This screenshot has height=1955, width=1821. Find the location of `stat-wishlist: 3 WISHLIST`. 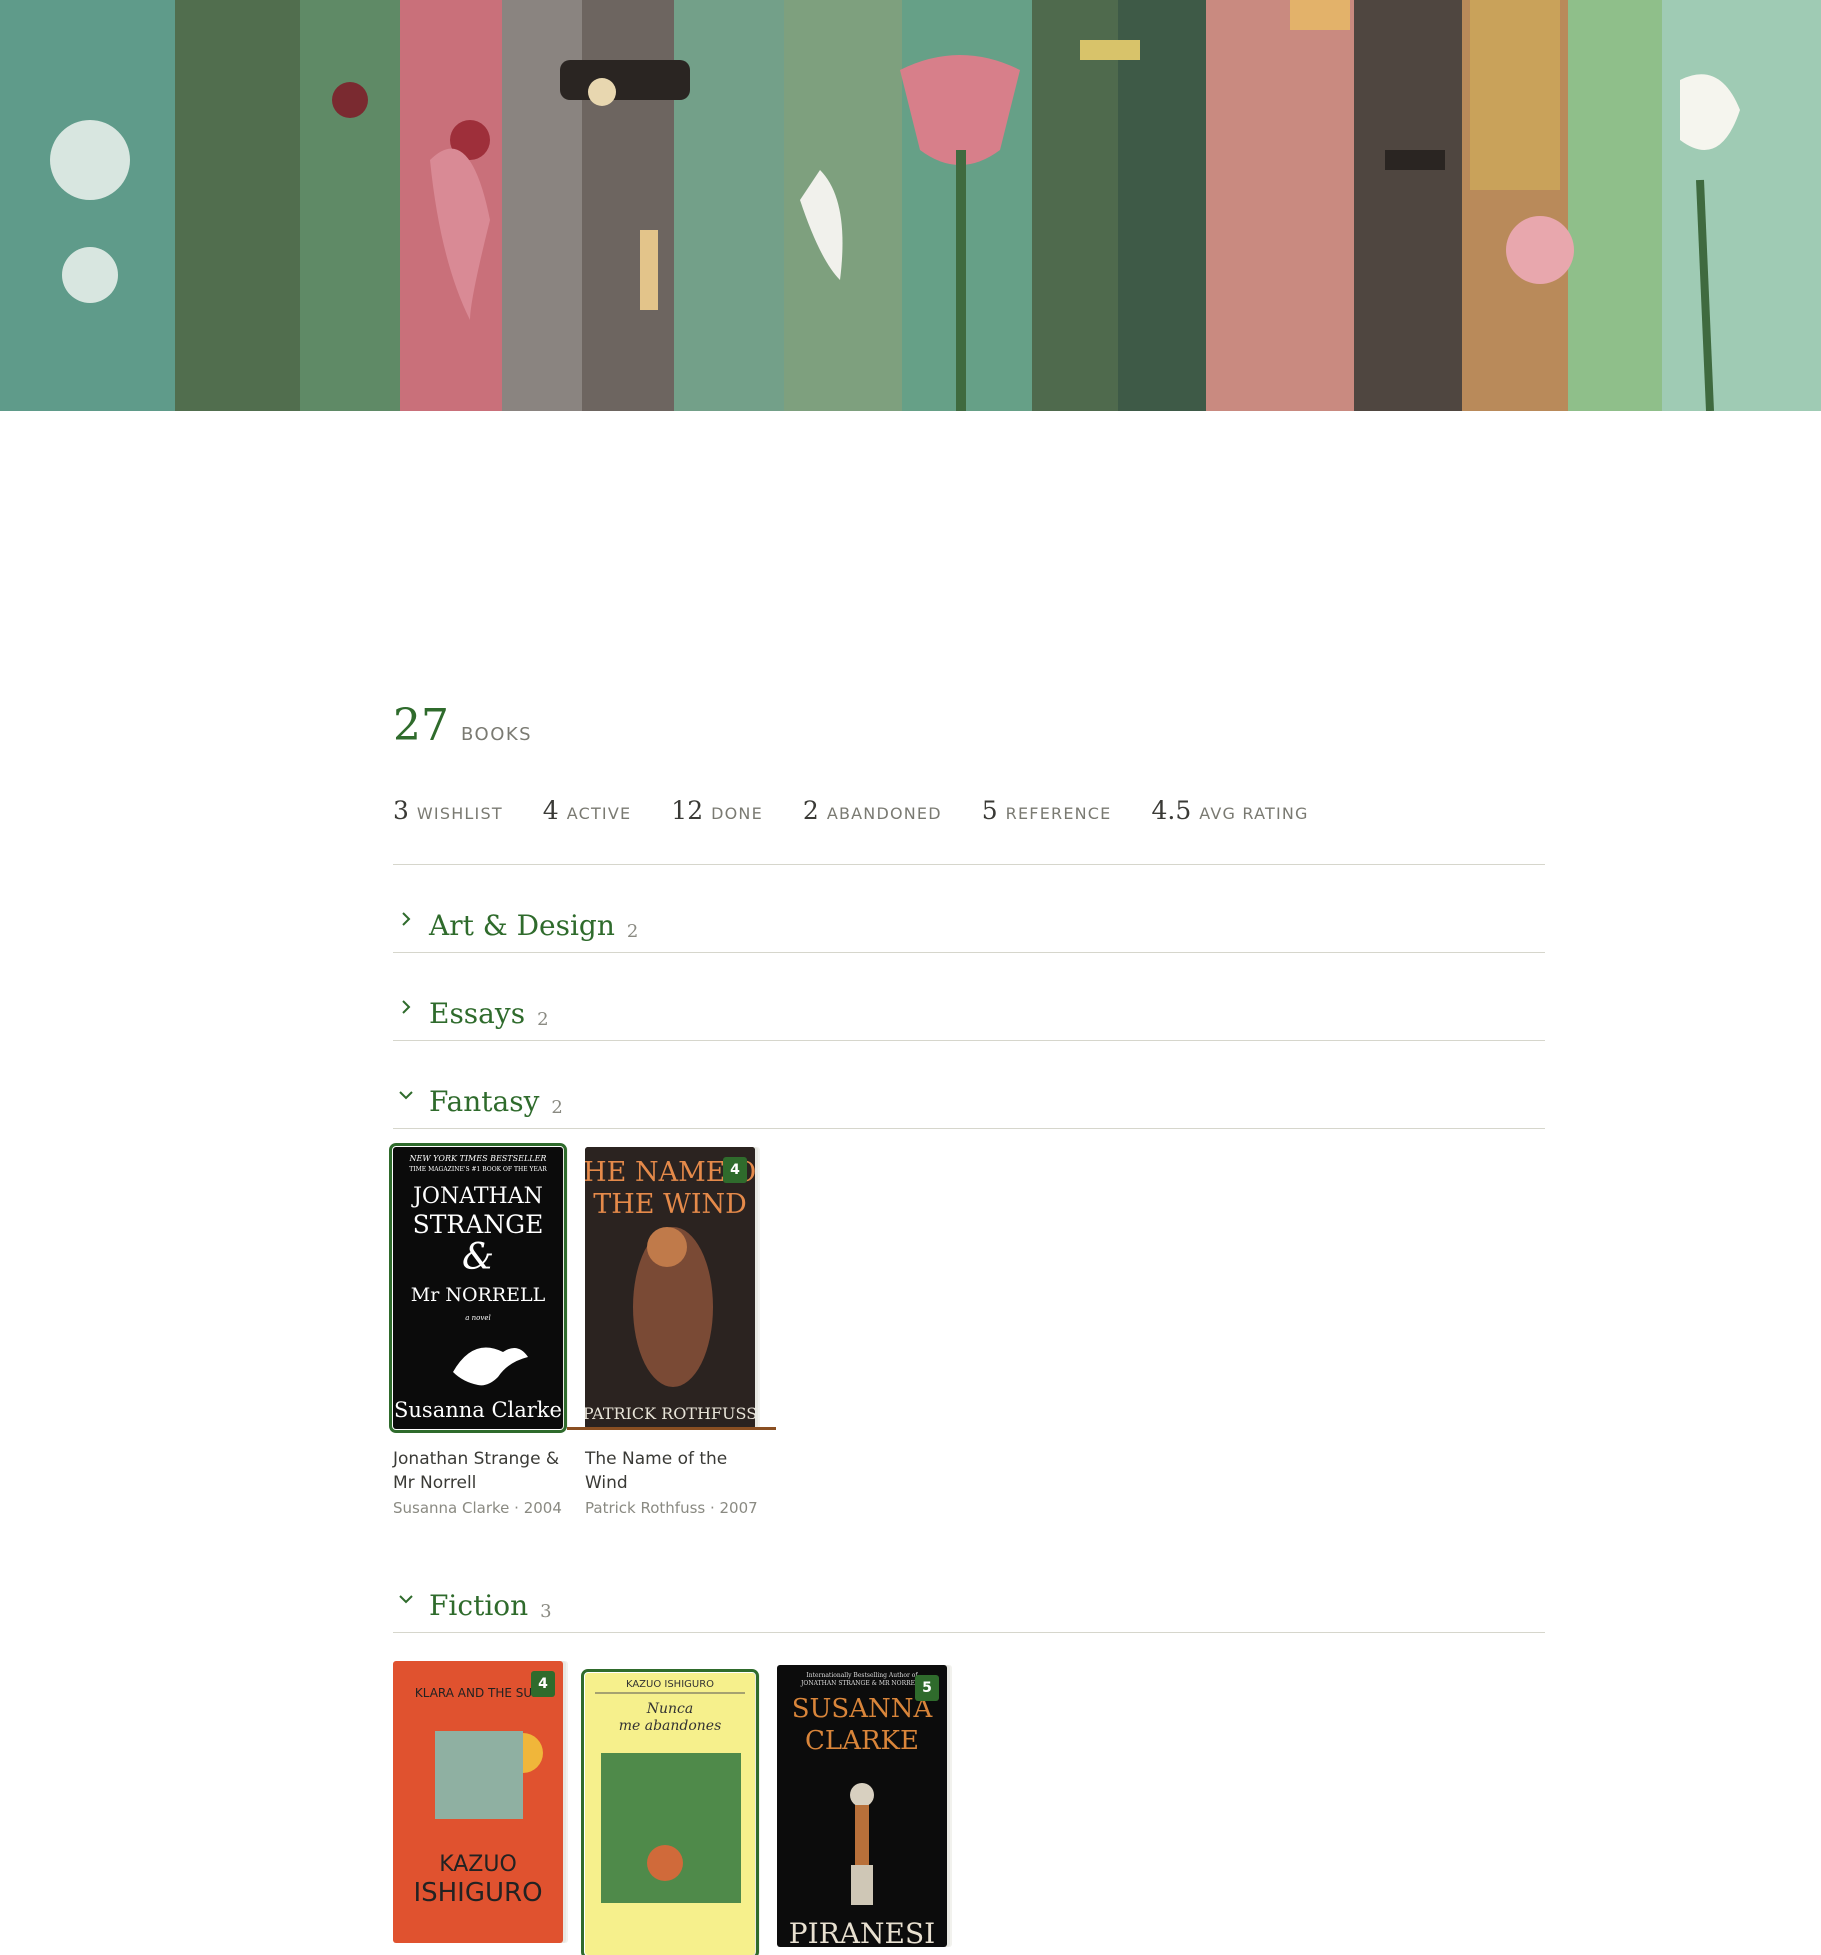

stat-wishlist: 3 WISHLIST is located at coordinates (448, 810).